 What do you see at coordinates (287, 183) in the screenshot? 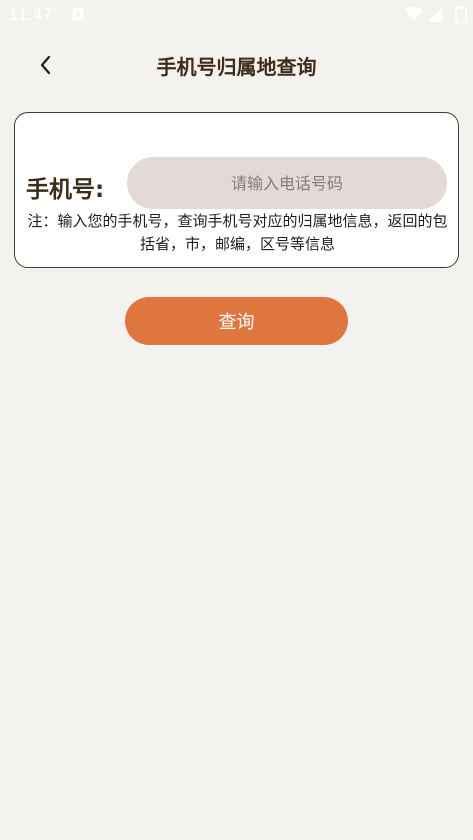
I see `phone-input` at bounding box center [287, 183].